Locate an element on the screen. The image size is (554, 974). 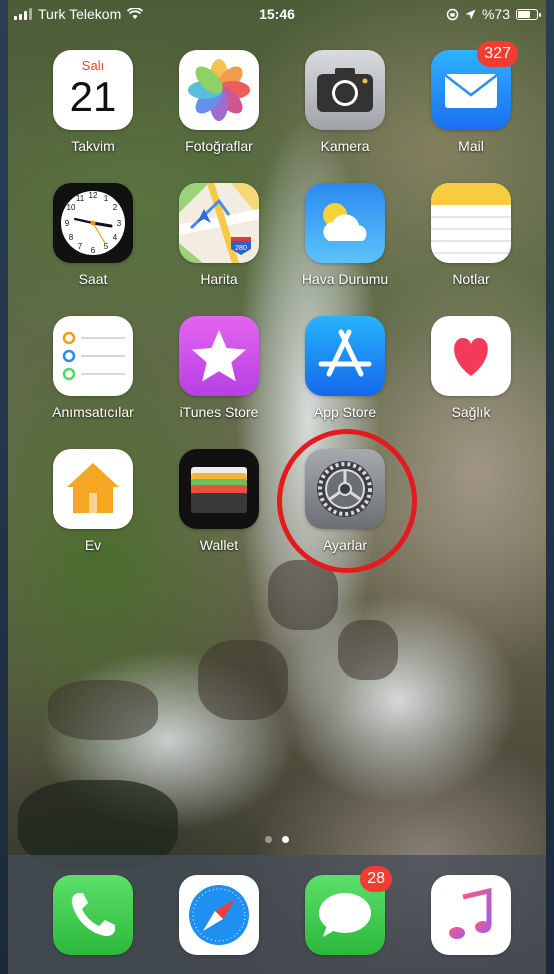
app-label: Saat is located at coordinates (93, 279).